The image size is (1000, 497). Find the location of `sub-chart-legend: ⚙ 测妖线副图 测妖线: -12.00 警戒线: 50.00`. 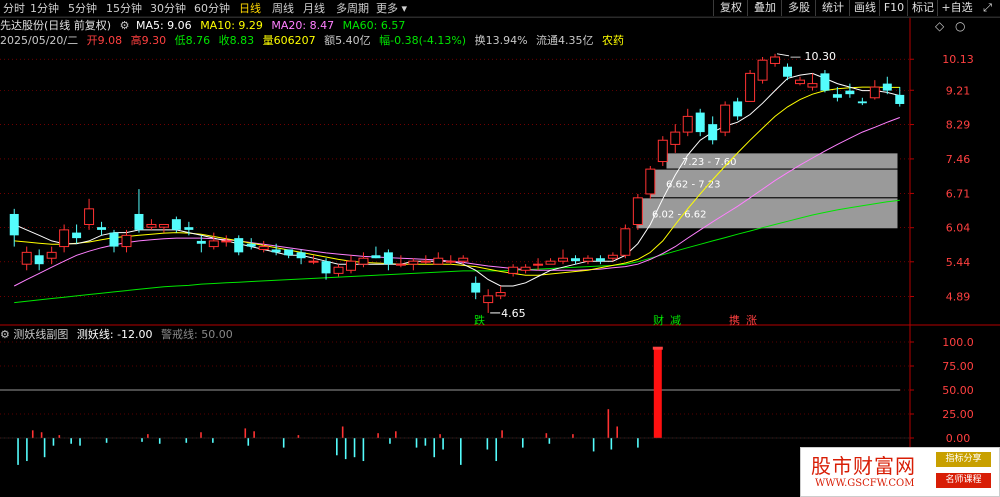

sub-chart-legend: ⚙ 测妖线副图 测妖线: -12.00 警戒线: 50.00 is located at coordinates (119, 335).